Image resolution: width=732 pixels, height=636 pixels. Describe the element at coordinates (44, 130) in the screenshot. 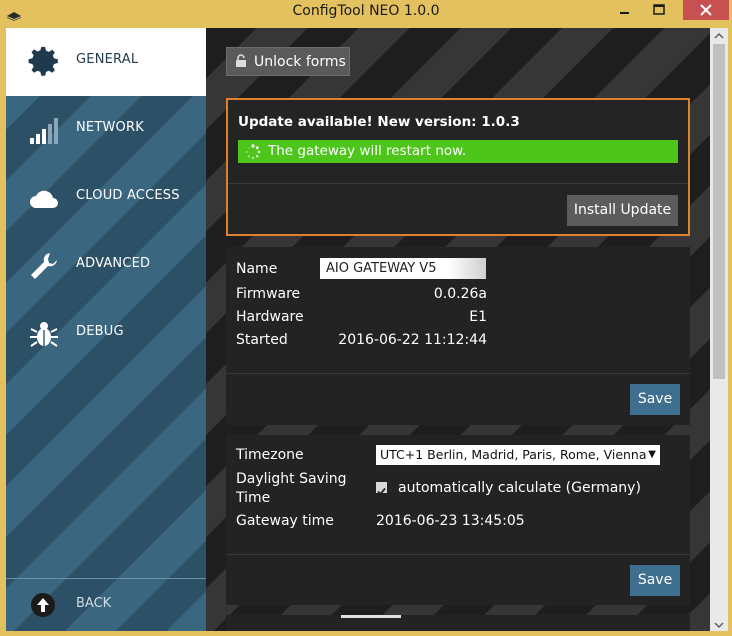

I see `signal-bars-icon` at that location.